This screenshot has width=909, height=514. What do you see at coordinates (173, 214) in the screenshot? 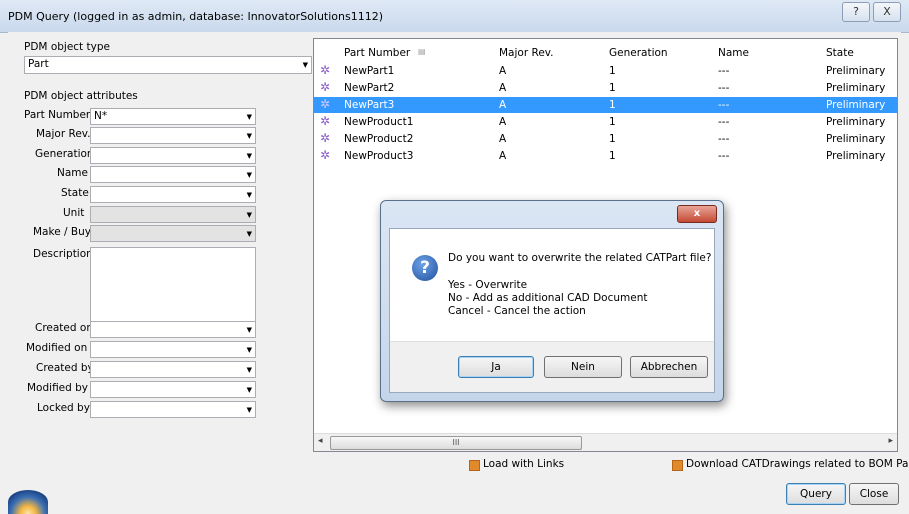
I see `unit-select: ▼` at bounding box center [173, 214].